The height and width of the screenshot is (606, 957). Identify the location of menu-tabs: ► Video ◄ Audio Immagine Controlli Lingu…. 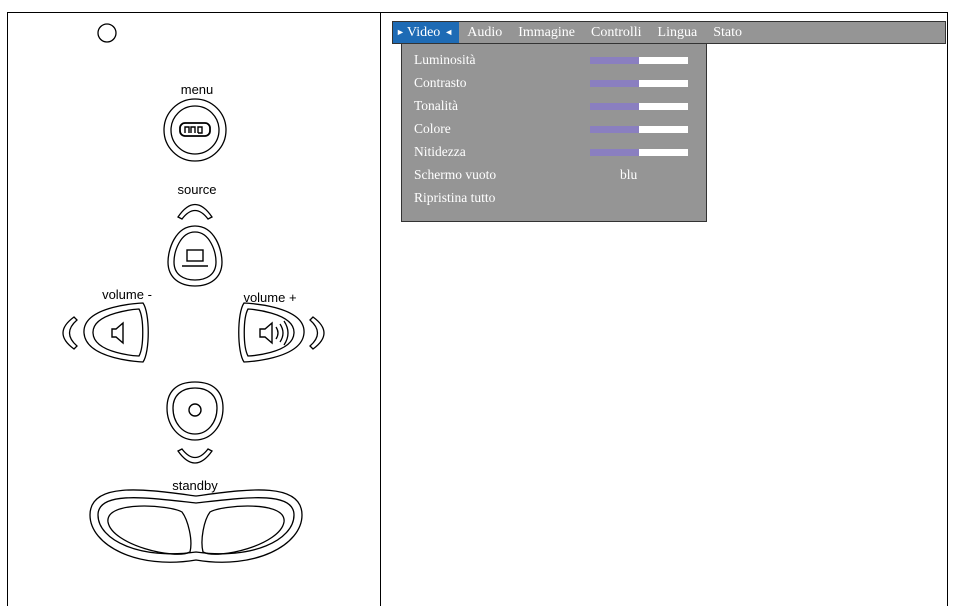
(571, 32).